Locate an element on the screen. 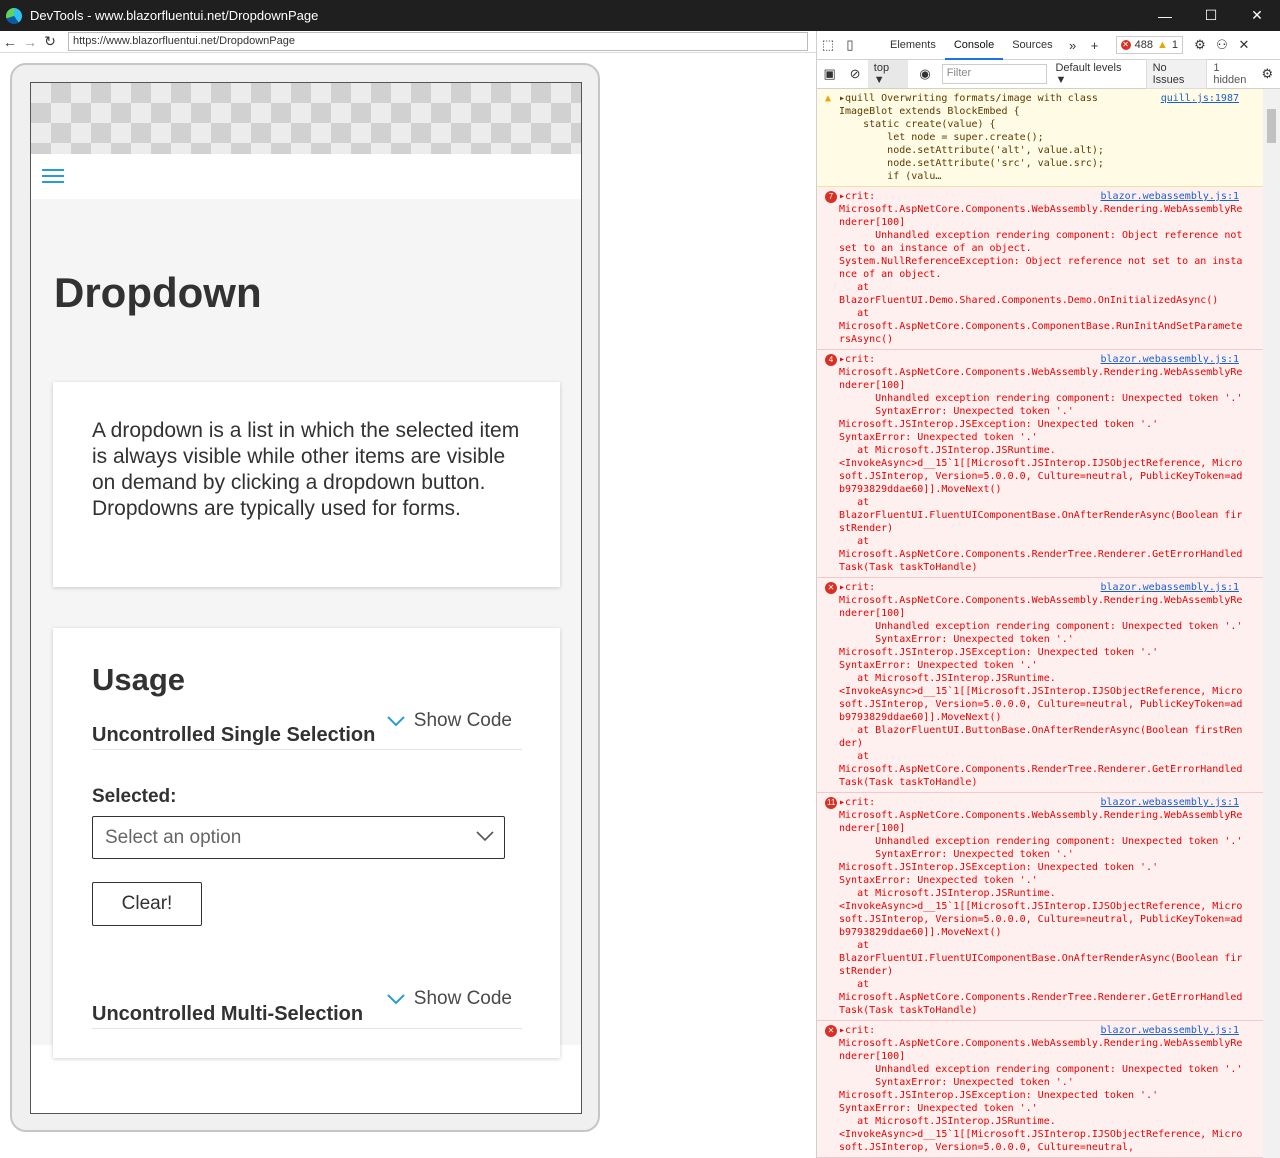 This screenshot has height=1158, width=1280. section-multi-selection: Uncontrolled Multi-Selection Show Code is located at coordinates (307, 1008).